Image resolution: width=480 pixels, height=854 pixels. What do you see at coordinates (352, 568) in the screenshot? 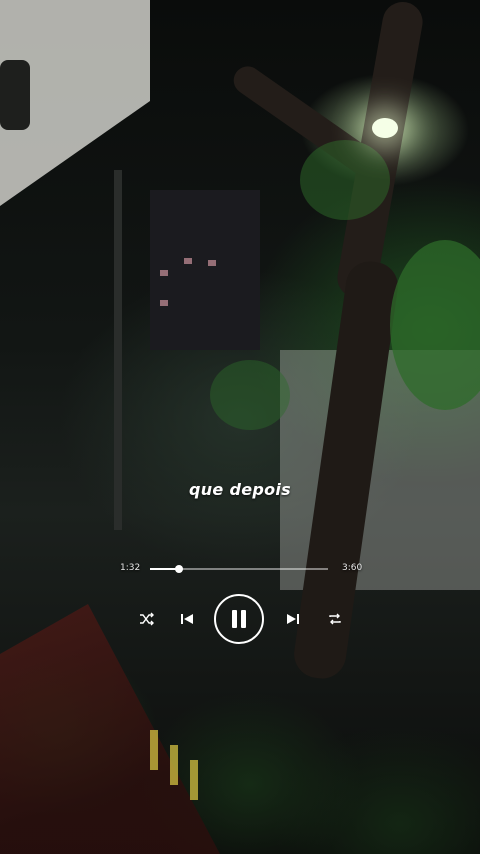
I see `duration-time: 3:60` at bounding box center [352, 568].